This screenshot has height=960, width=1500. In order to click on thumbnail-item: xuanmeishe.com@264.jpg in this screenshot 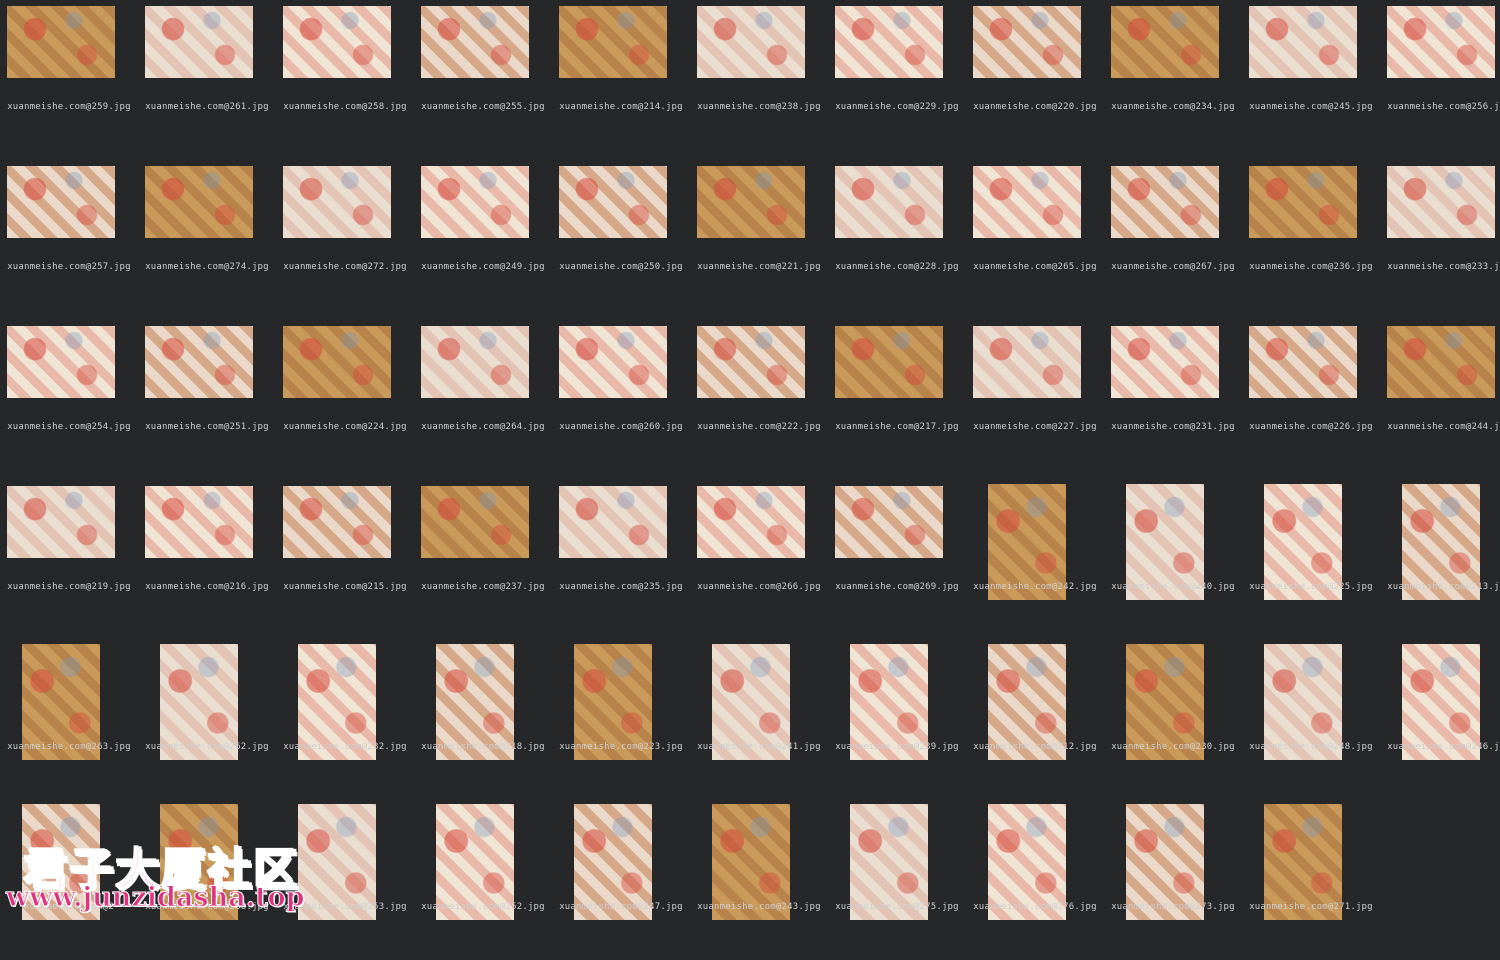, I will do `click(483, 400)`.